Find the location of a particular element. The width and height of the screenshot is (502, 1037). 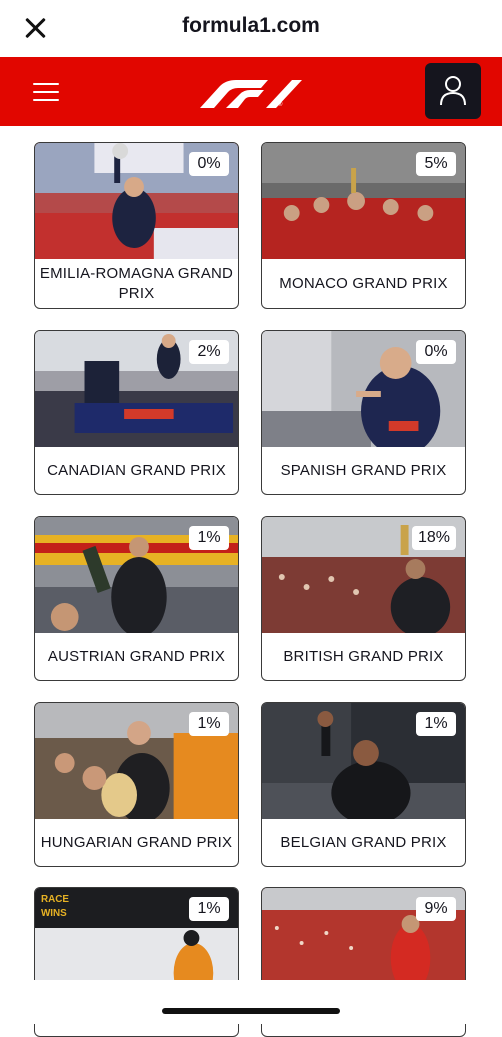

race-card-belgian: 1% BELGIAN GRAND PRIX is located at coordinates (363, 784).